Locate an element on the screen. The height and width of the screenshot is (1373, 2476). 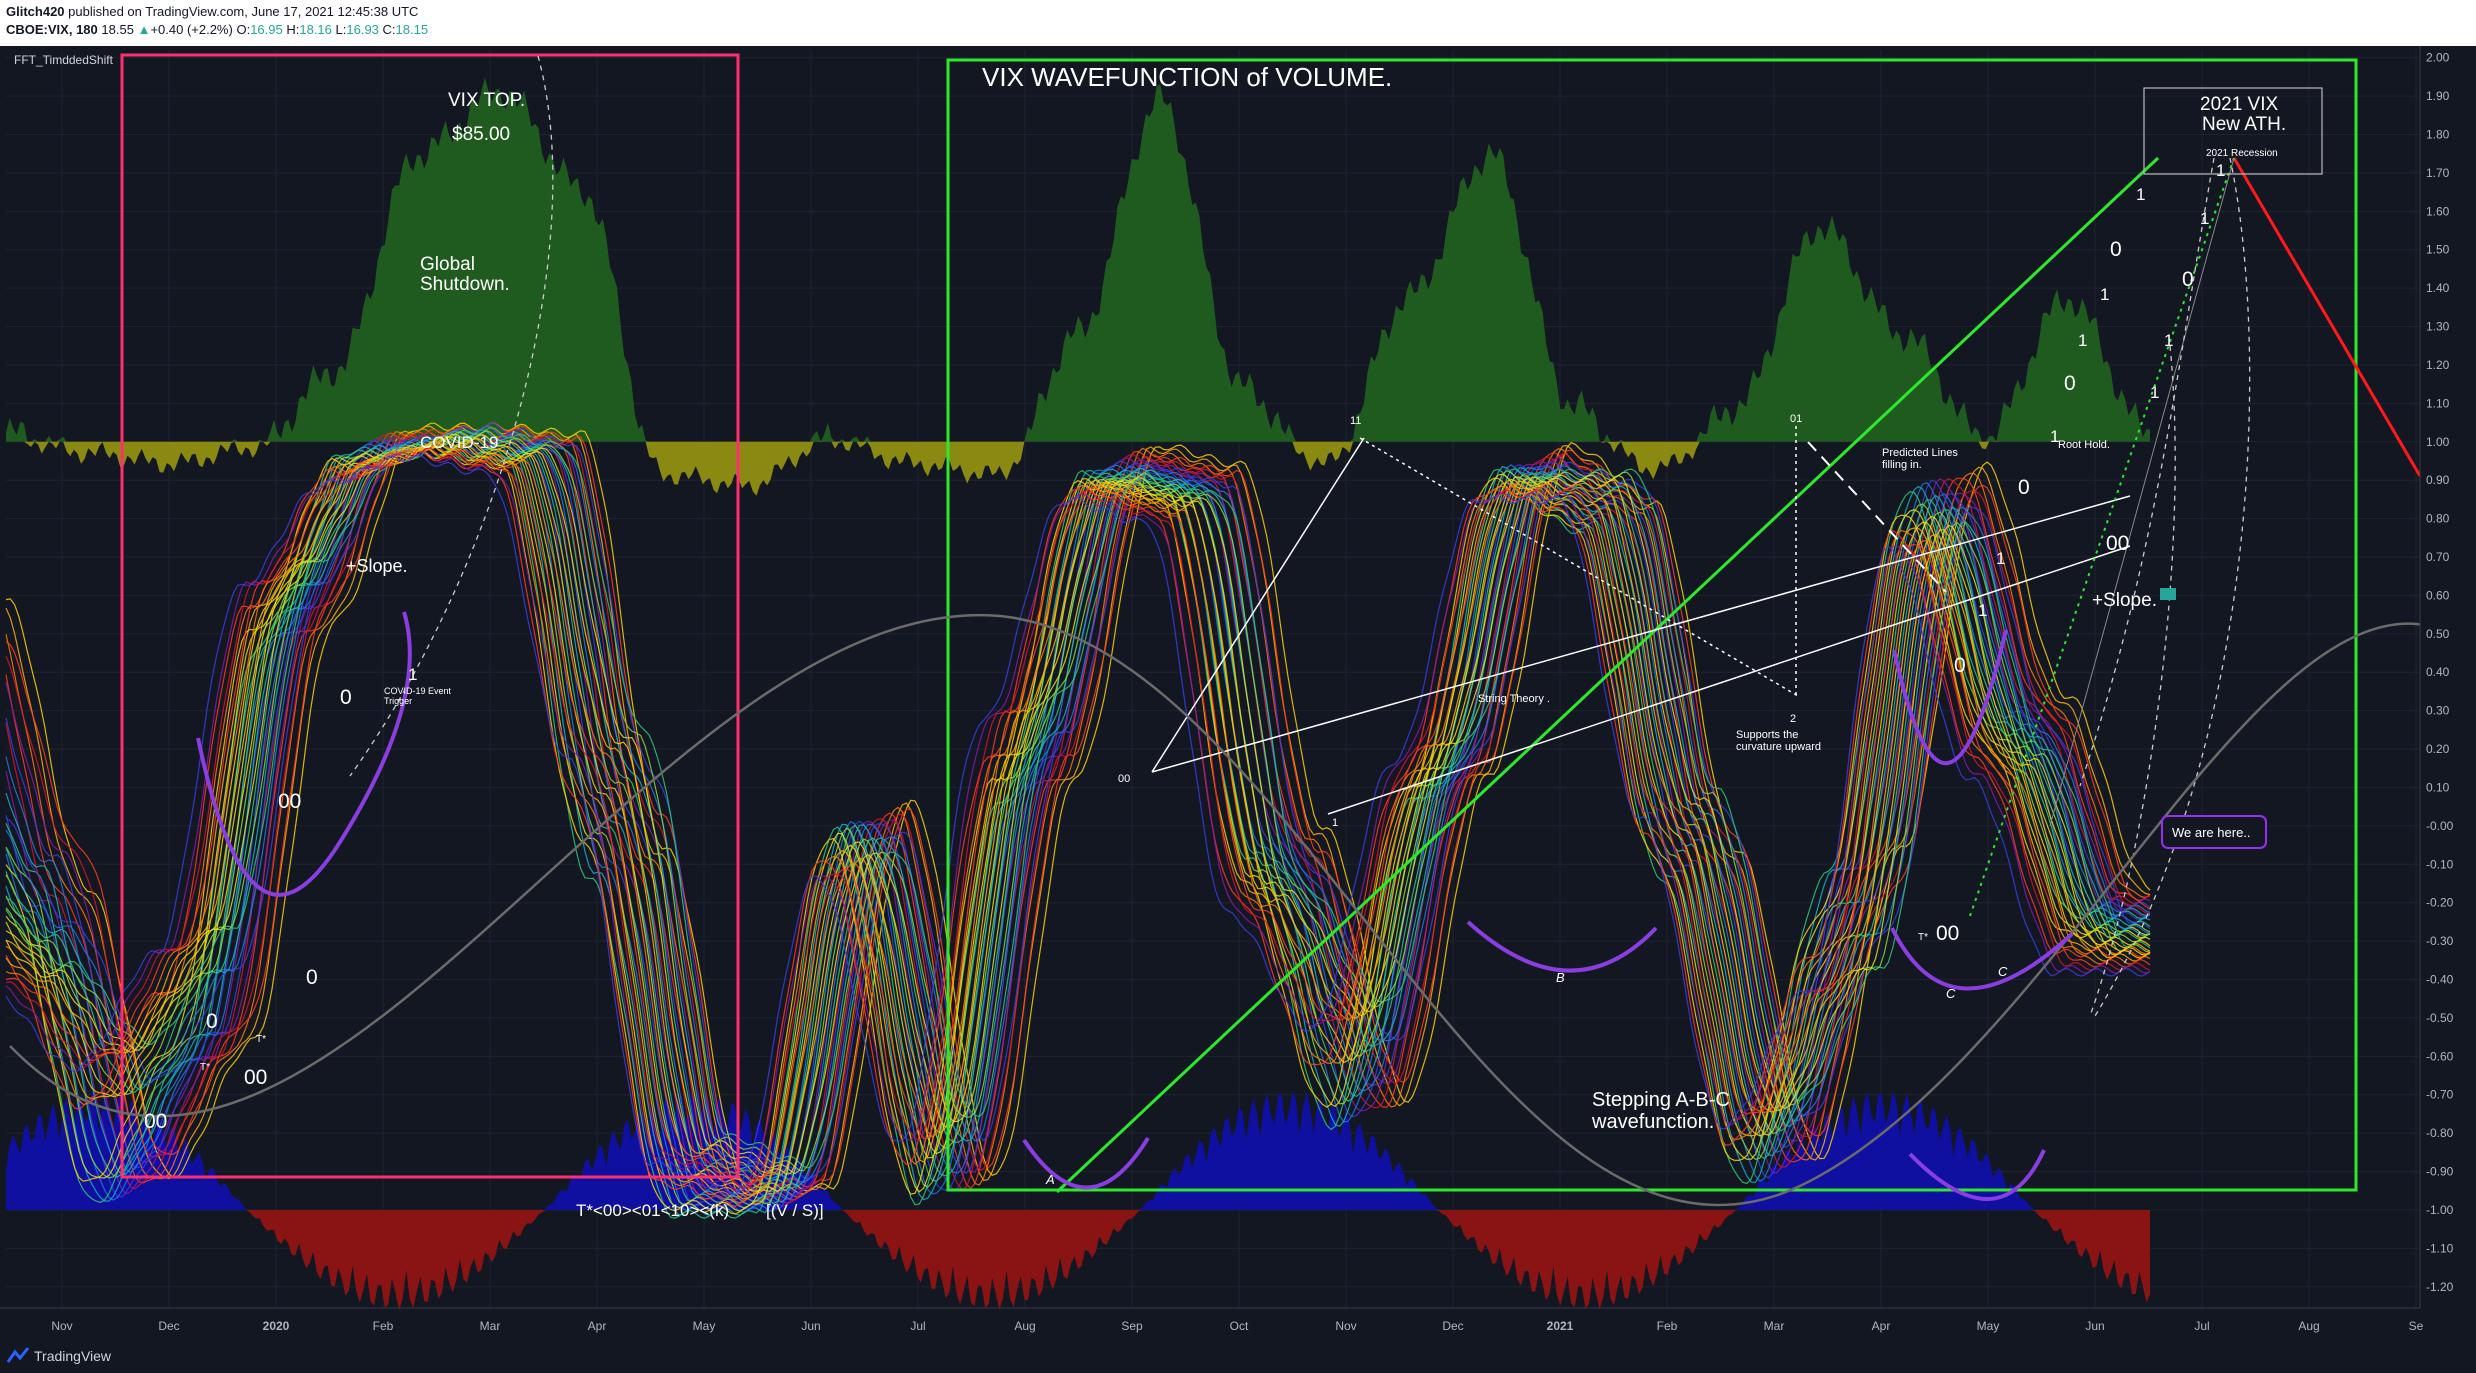
num-1-i: 1 is located at coordinates (2168, 340).